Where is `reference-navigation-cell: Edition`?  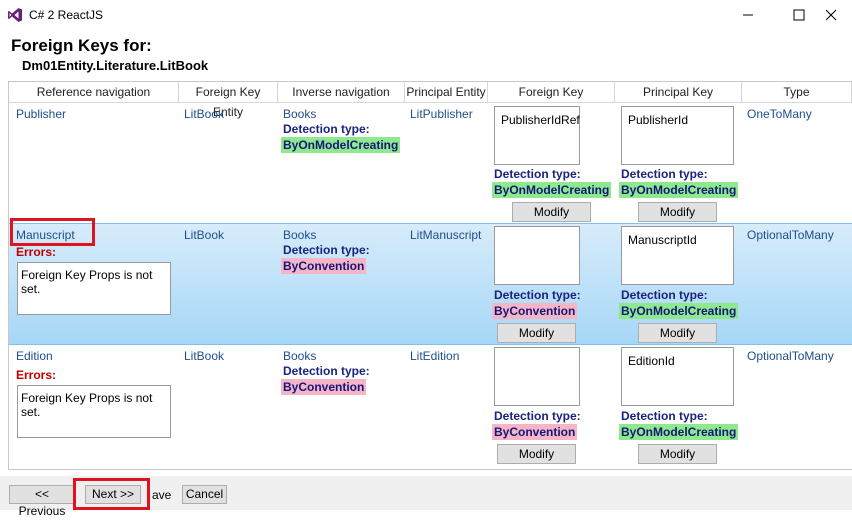
reference-navigation-cell: Edition is located at coordinates (34, 356).